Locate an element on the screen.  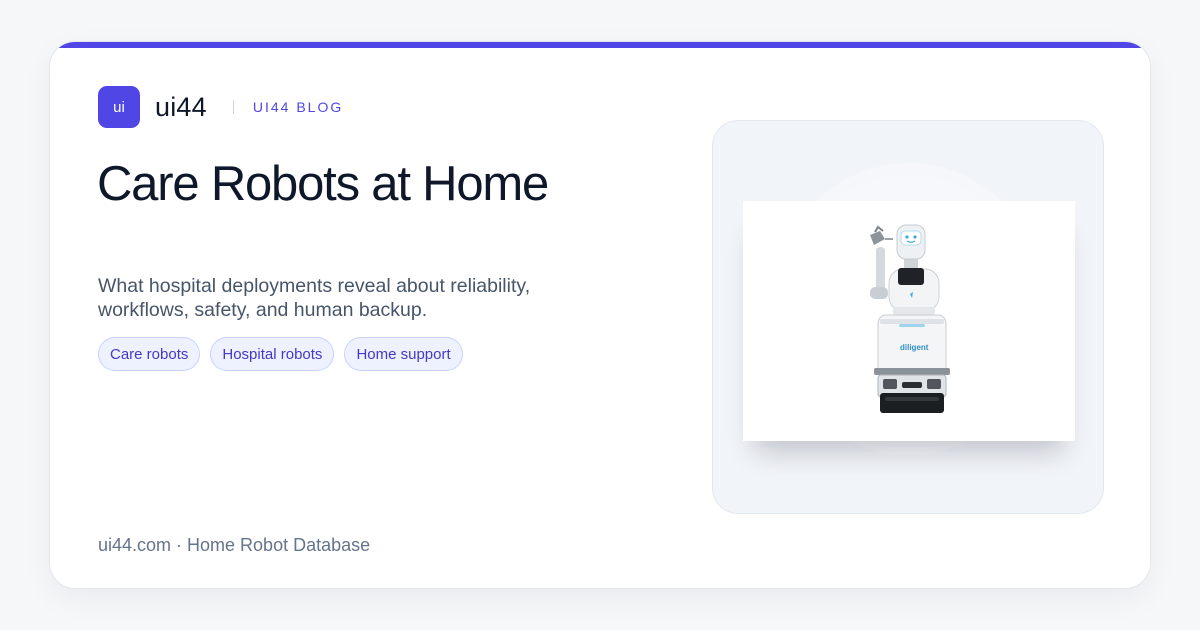
brand-header: ui ui44 UI44 BLOG is located at coordinates (220, 107).